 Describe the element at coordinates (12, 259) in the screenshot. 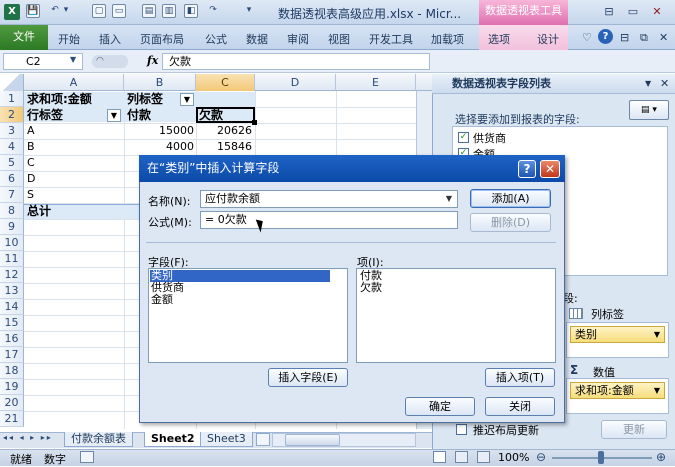

I see `row-header: 11` at that location.